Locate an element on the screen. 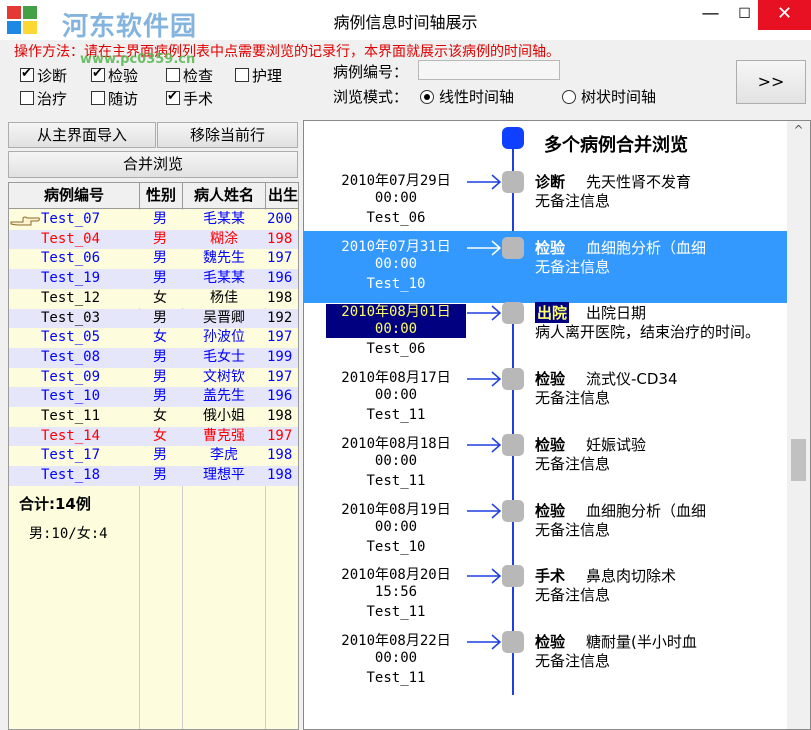 The height and width of the screenshot is (730, 811). scroll-up-icon: ^ is located at coordinates (798, 130).